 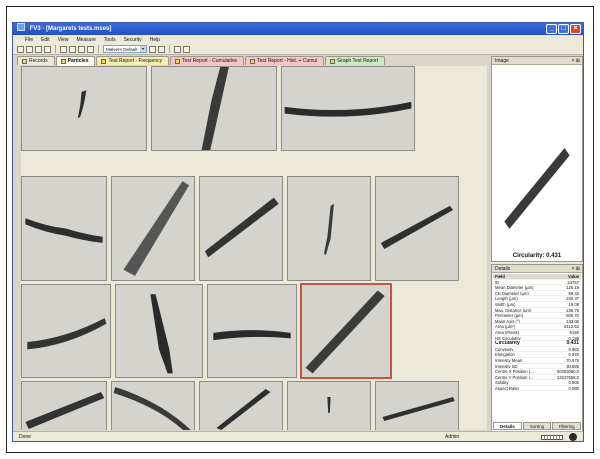 I want to click on close-button: ×, so click(x=575, y=29).